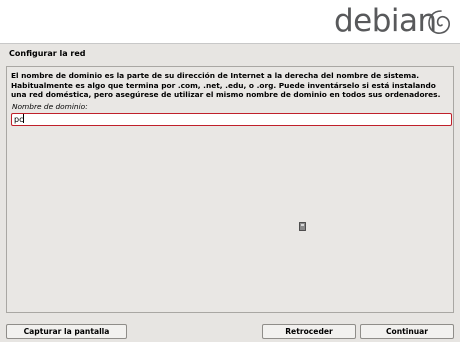 The height and width of the screenshot is (342, 460). What do you see at coordinates (309, 331) in the screenshot?
I see `back-button: Retroceder` at bounding box center [309, 331].